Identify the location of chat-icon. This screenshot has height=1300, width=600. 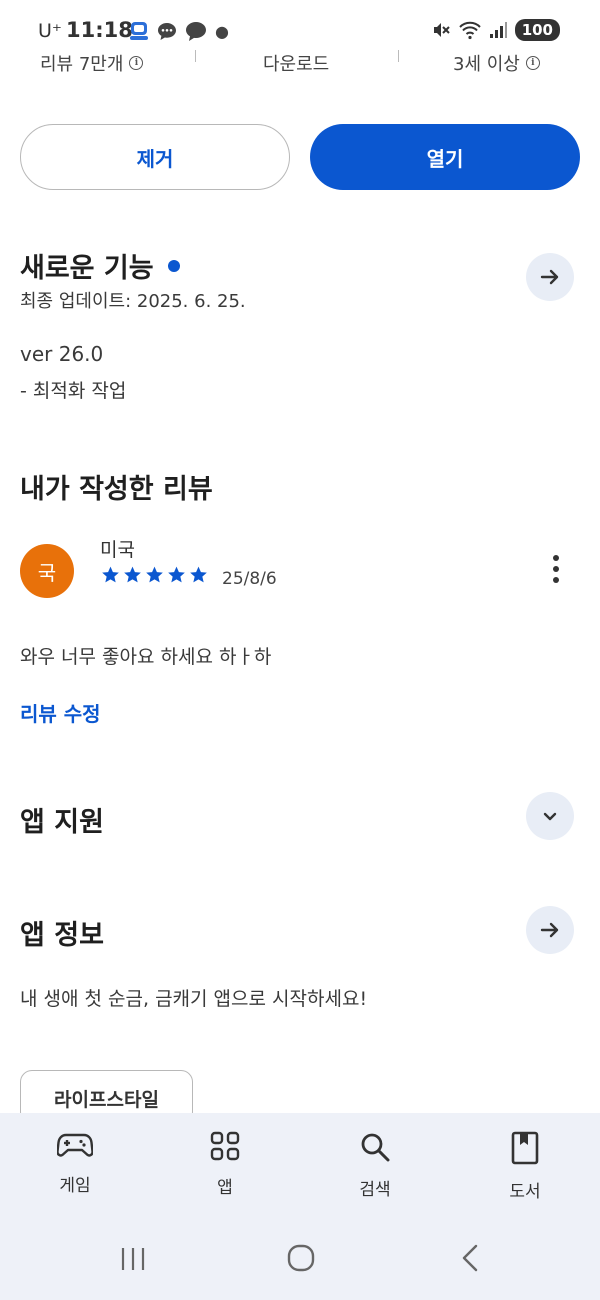
(167, 31).